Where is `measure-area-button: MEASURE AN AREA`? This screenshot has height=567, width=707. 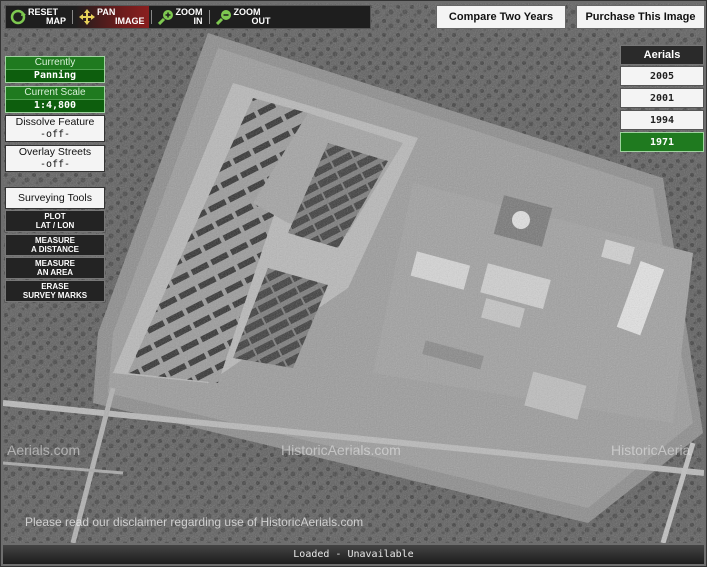
measure-area-button: MEASURE AN AREA is located at coordinates (55, 268).